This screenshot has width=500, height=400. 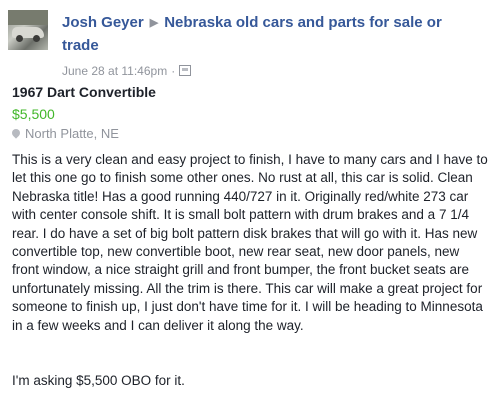 I want to click on listing-closing-text: I'm asking $5,500 OBO for it., so click(x=98, y=380).